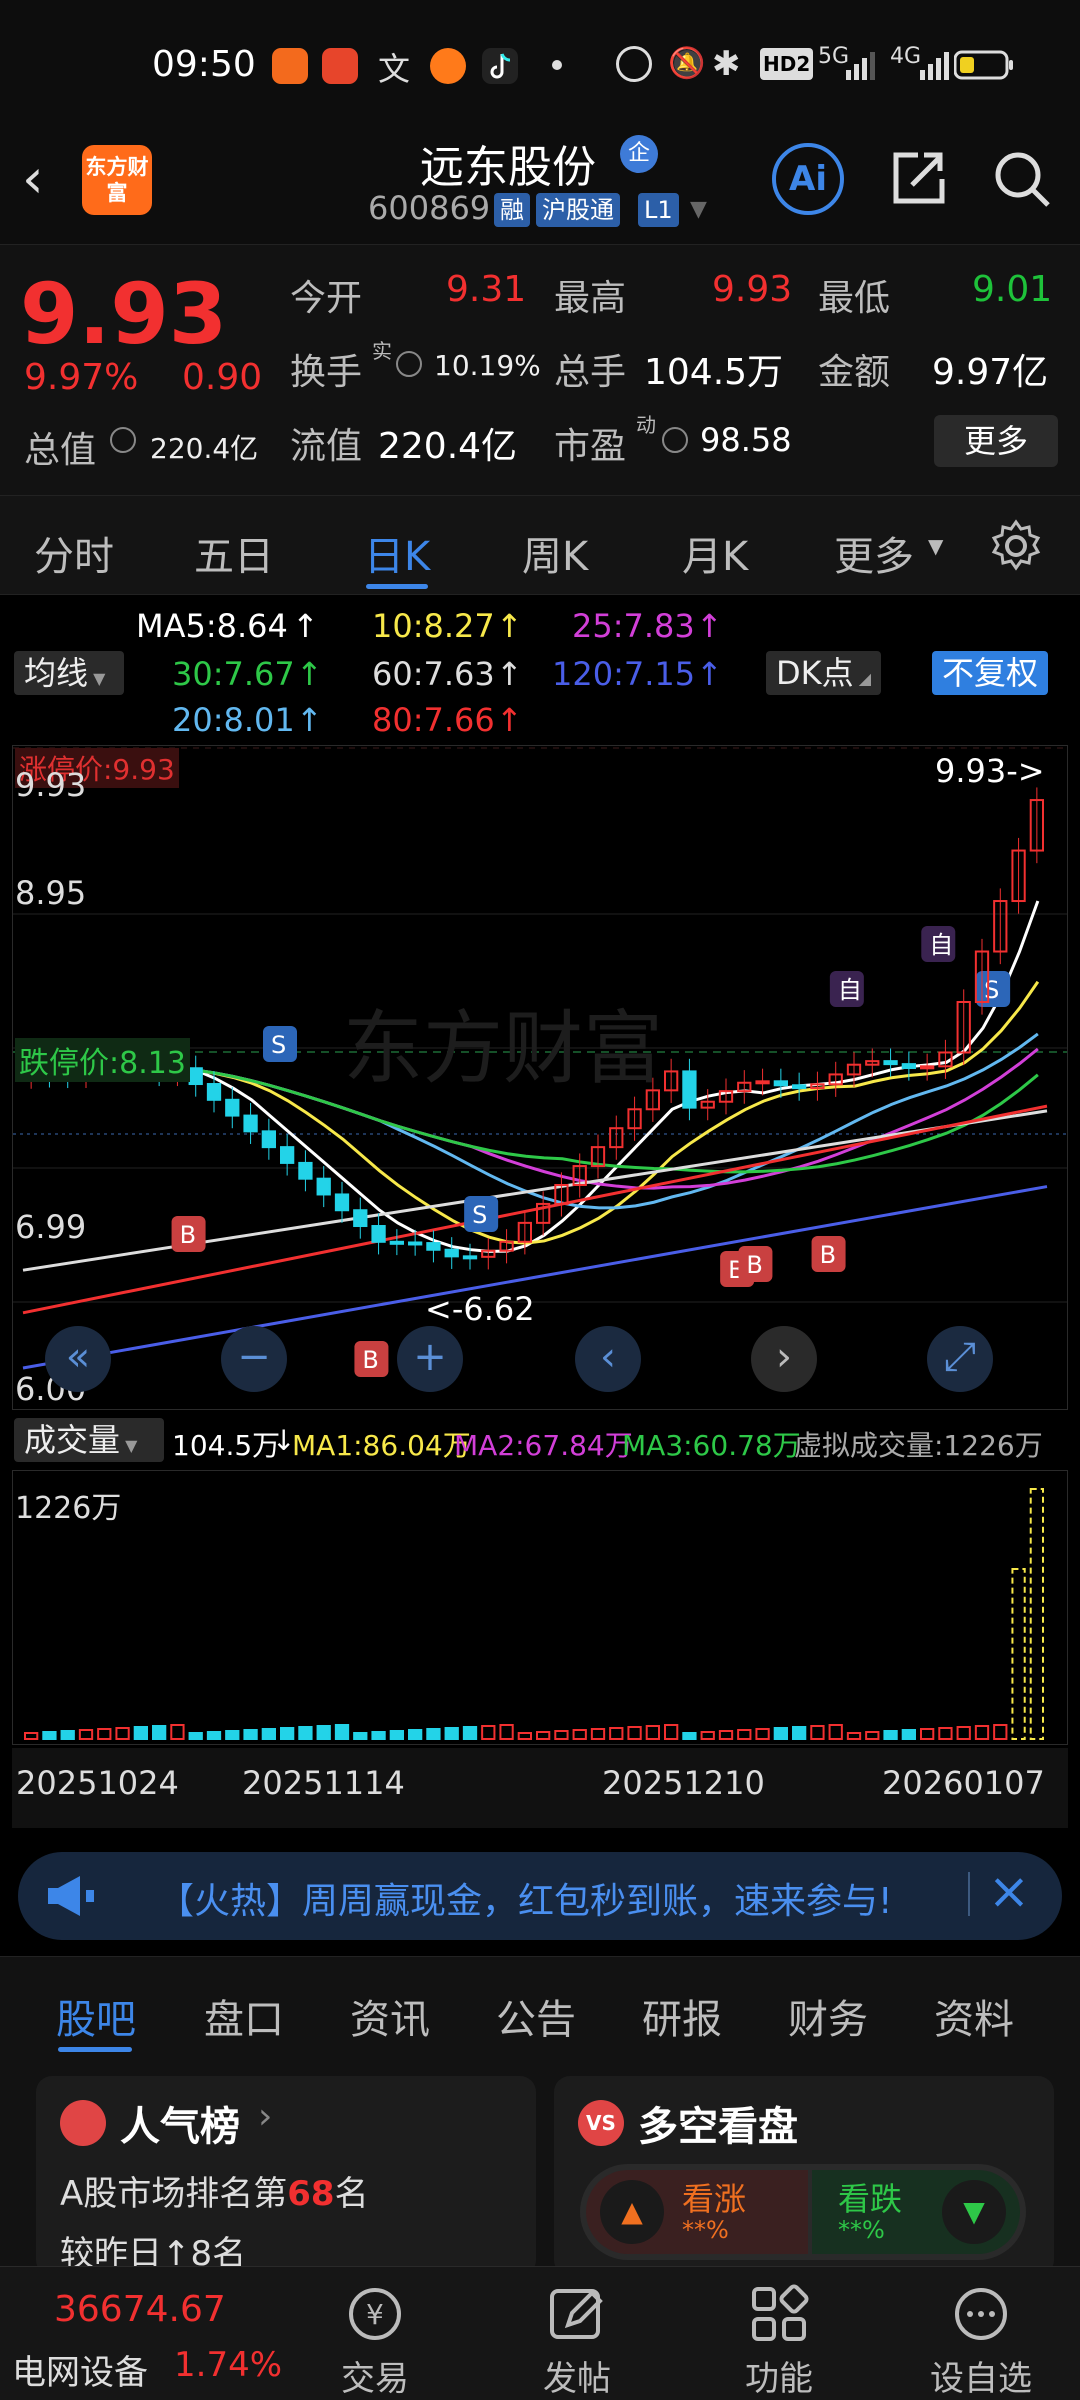  I want to click on back-button: ‹, so click(45, 178).